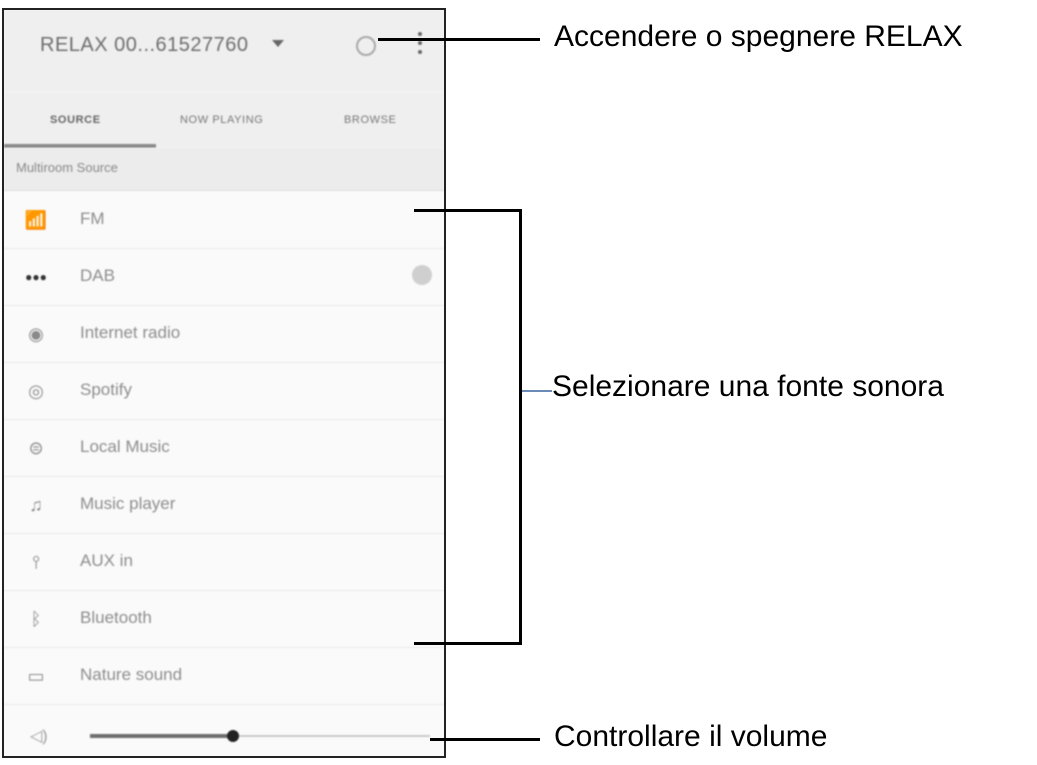 The height and width of the screenshot is (765, 1037). What do you see at coordinates (144, 45) in the screenshot?
I see `device-name-dropdown: RELAX 00...61527760` at bounding box center [144, 45].